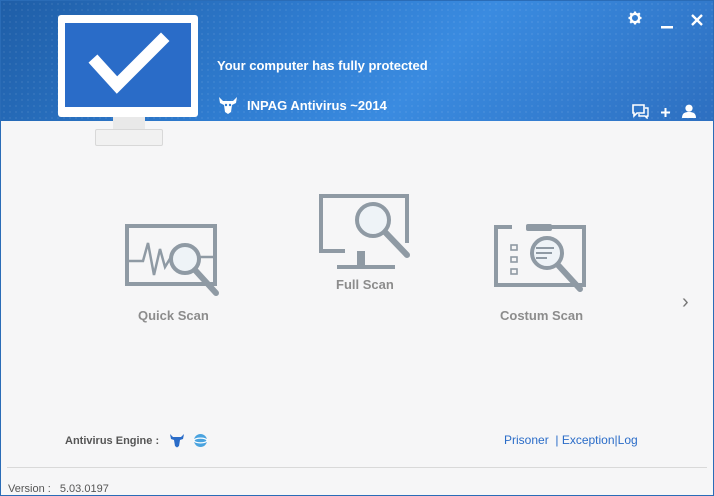 The height and width of the screenshot is (496, 714). I want to click on gear-icon, so click(635, 18).